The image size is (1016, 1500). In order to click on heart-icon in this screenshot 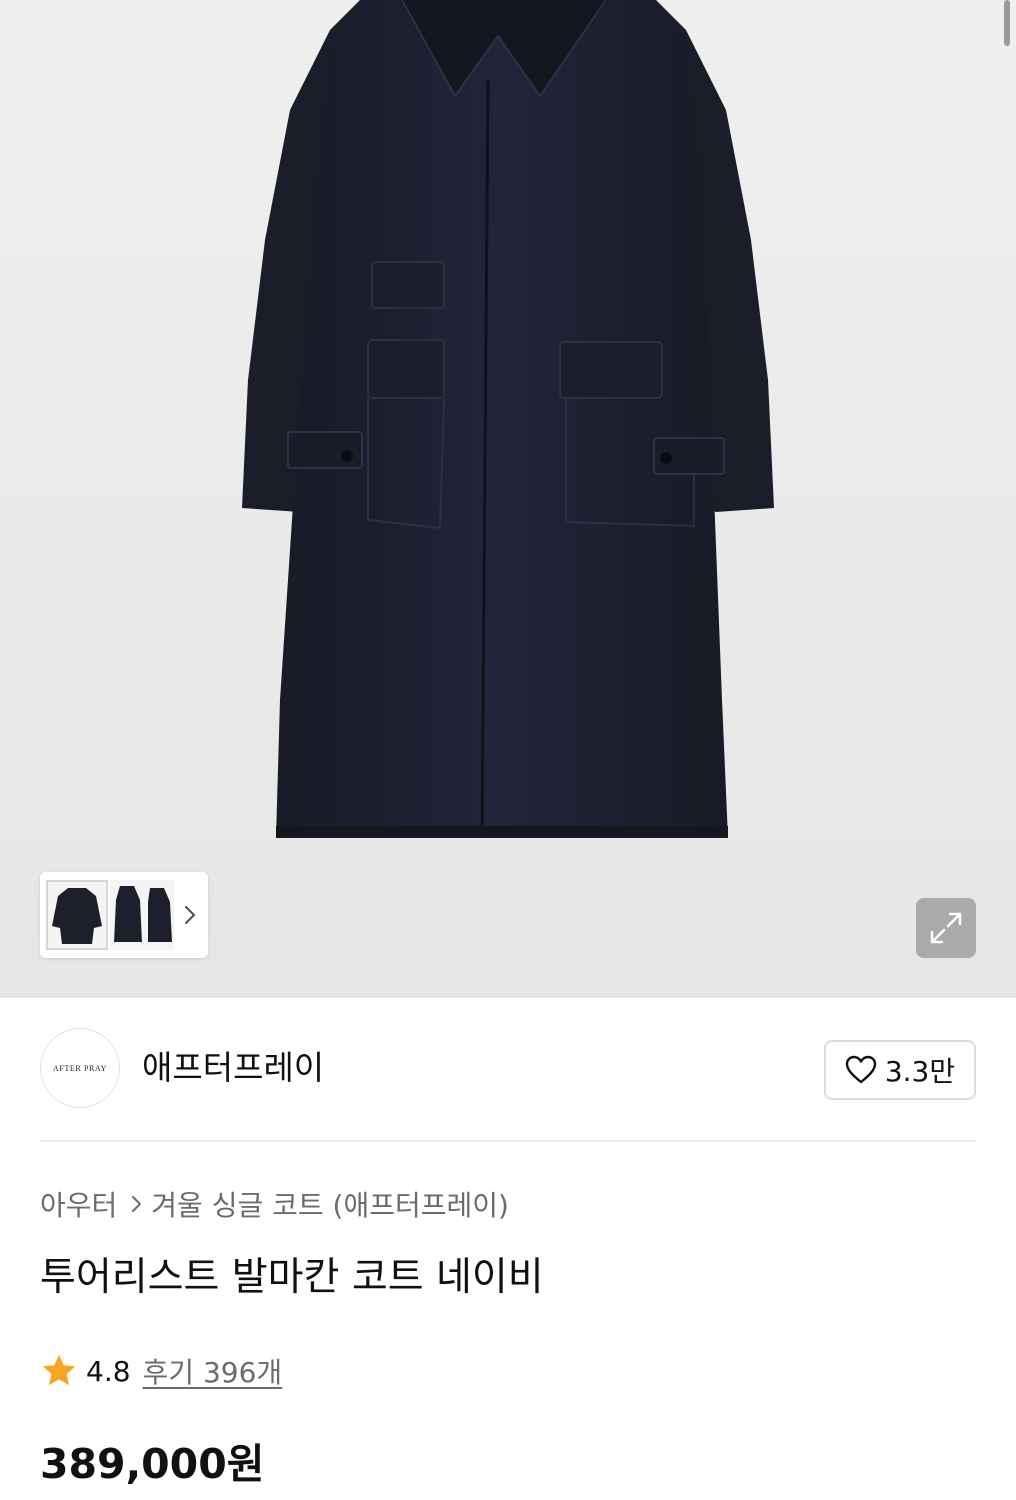, I will do `click(861, 1069)`.